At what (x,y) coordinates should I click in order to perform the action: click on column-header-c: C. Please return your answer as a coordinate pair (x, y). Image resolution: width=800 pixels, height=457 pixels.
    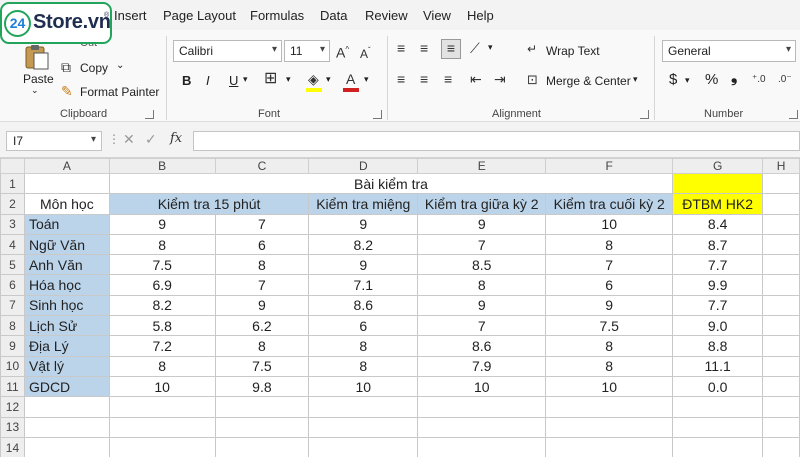
    Looking at the image, I should click on (262, 166).